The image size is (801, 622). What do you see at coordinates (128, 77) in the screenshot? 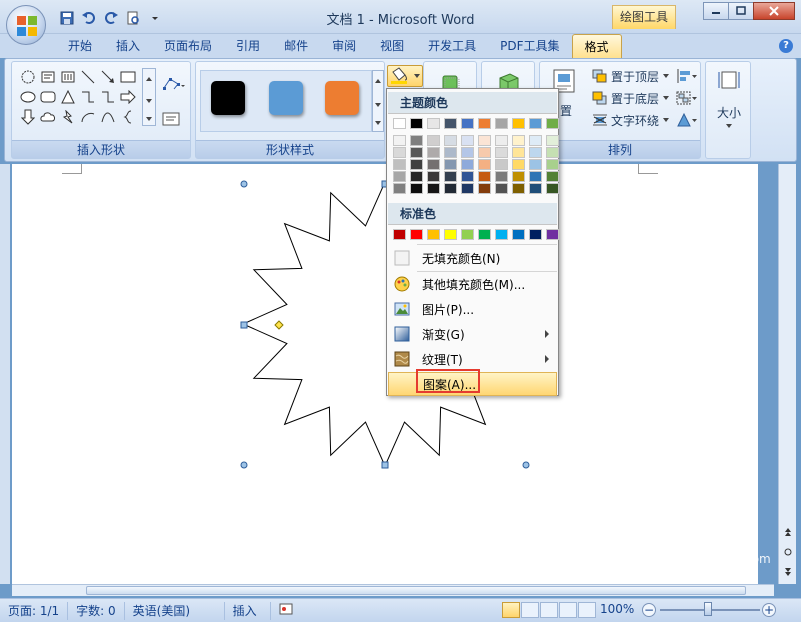
I see `rectangle-shape-icon` at bounding box center [128, 77].